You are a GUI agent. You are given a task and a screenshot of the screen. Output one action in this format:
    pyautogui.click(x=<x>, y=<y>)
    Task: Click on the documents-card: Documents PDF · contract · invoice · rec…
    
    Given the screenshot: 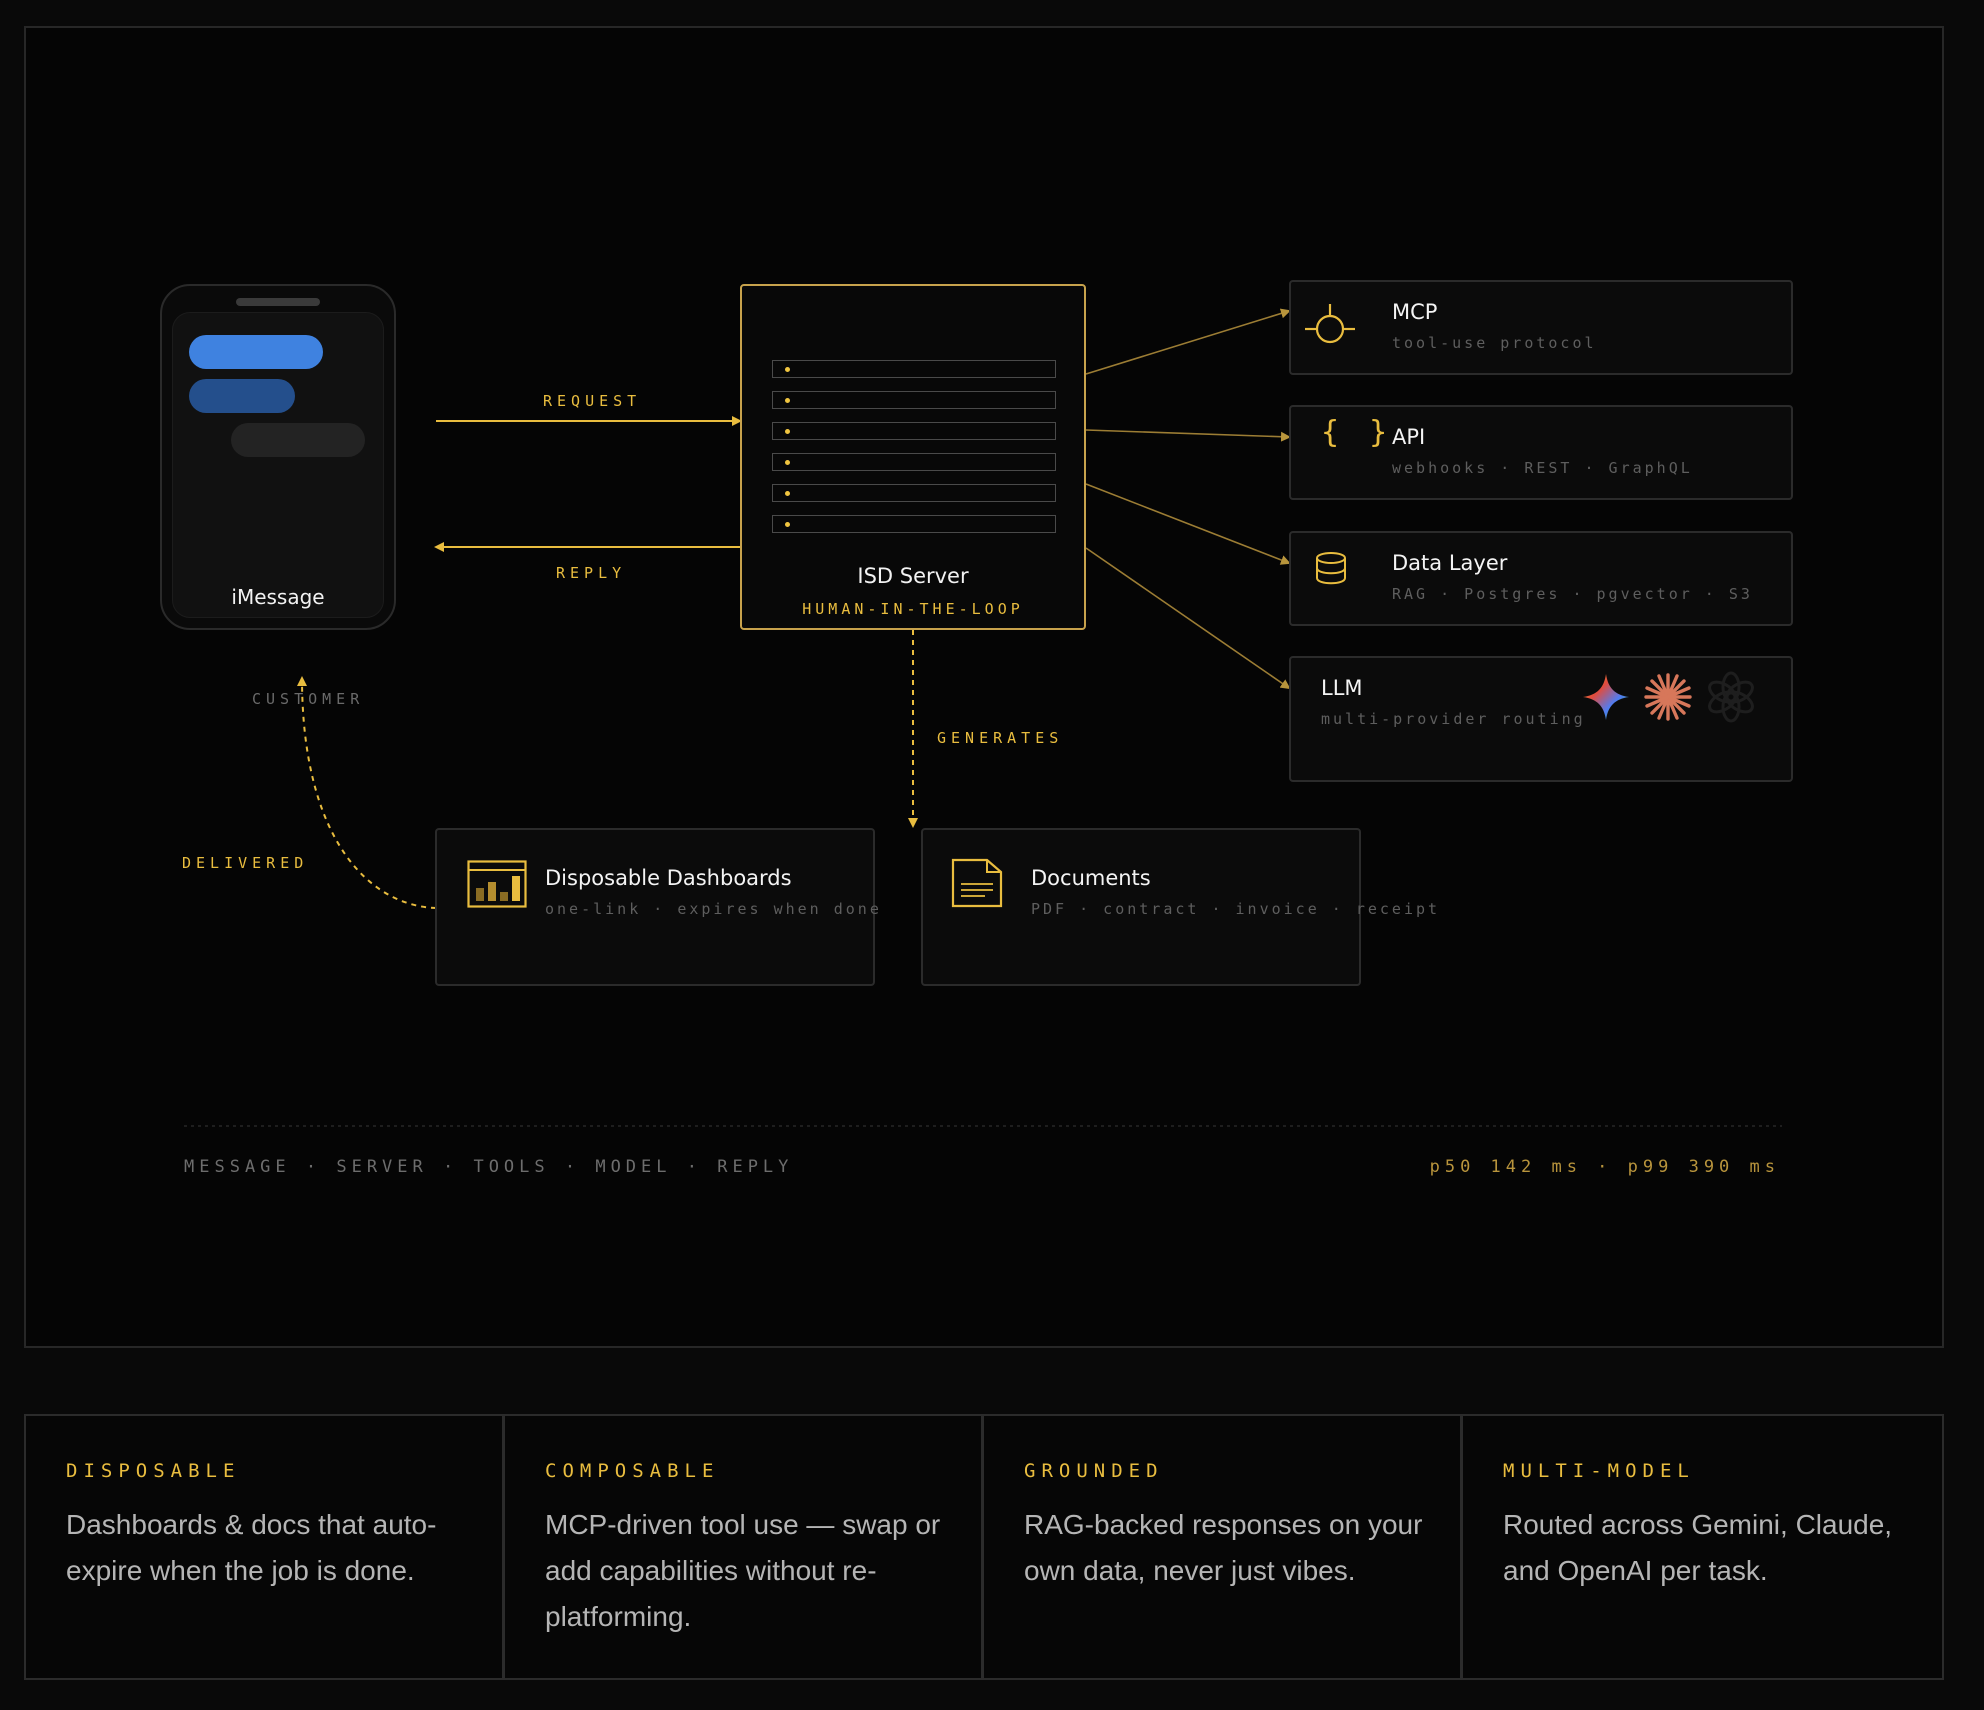 What is the action you would take?
    pyautogui.click(x=1179, y=907)
    